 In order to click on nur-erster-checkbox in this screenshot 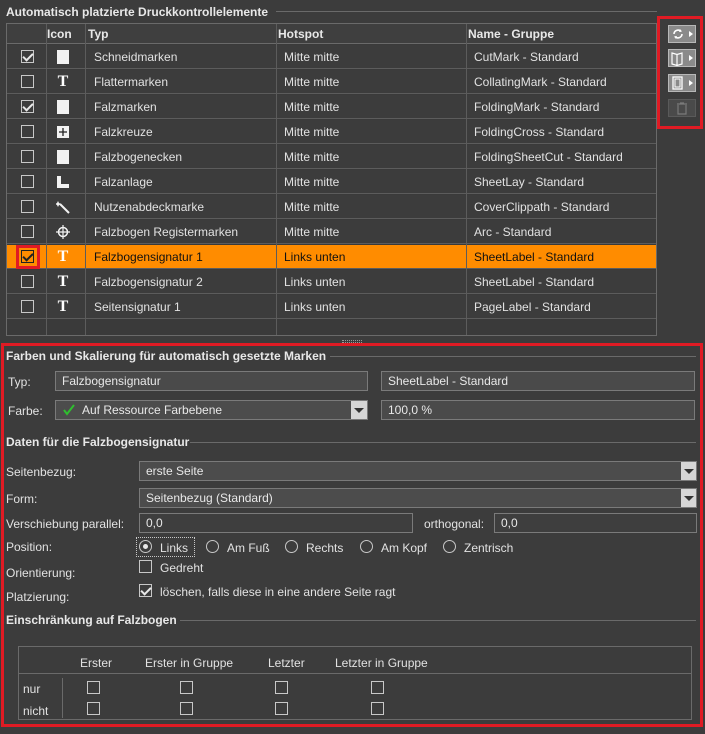, I will do `click(93, 687)`.